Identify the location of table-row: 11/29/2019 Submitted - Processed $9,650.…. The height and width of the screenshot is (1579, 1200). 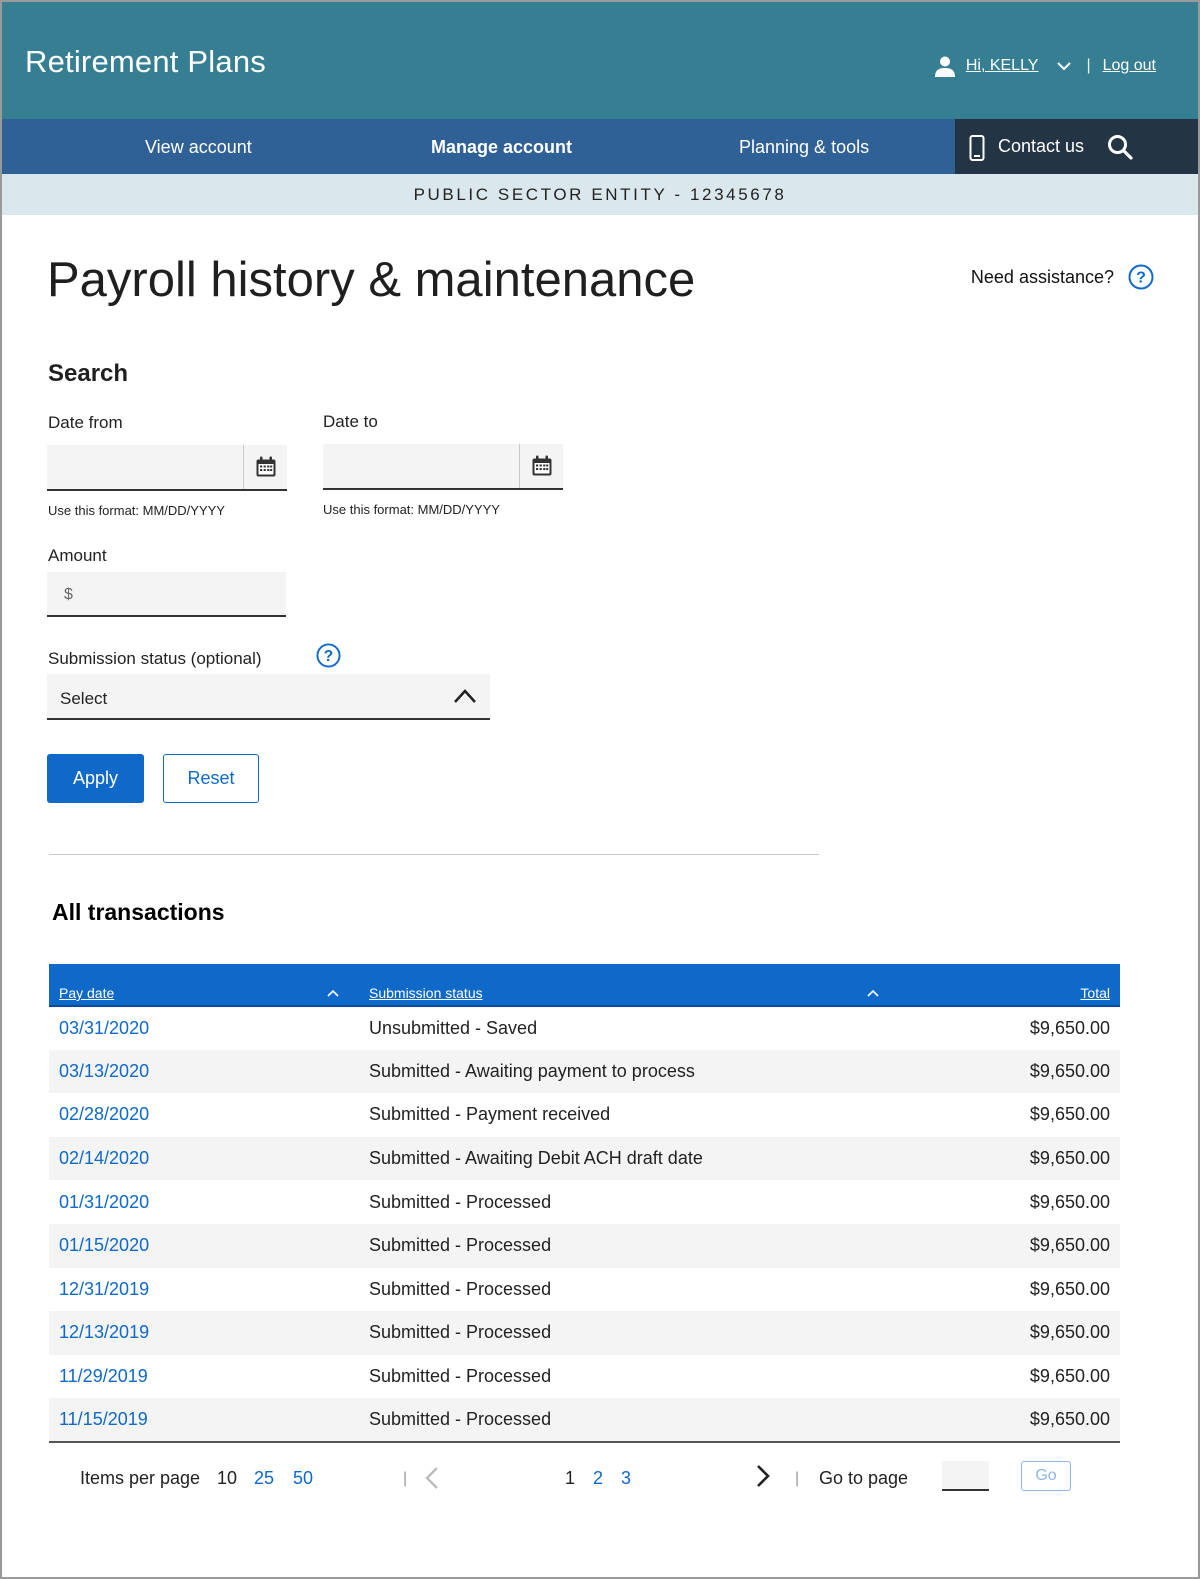
(584, 1377).